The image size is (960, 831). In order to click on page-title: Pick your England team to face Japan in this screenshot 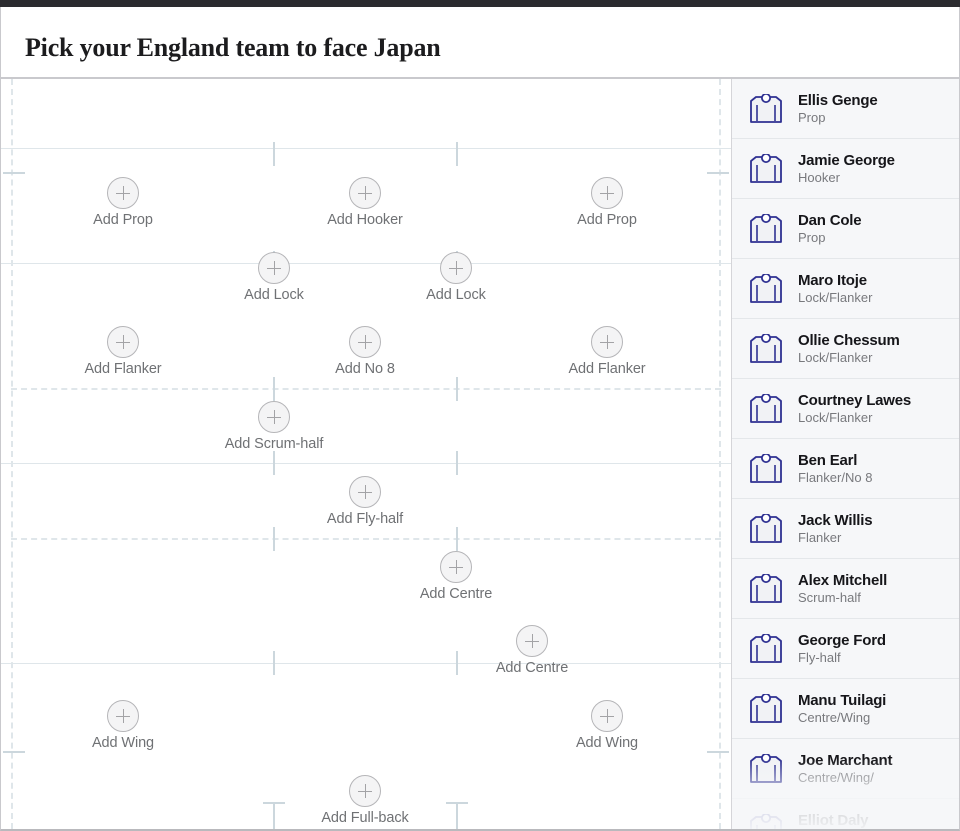, I will do `click(233, 47)`.